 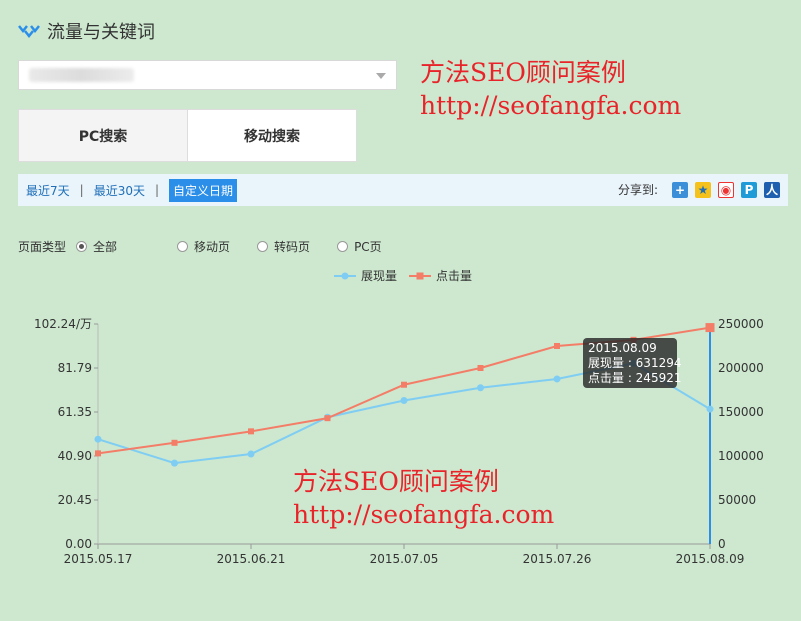 I want to click on tooltip-date: 2015.08.09, so click(x=622, y=348).